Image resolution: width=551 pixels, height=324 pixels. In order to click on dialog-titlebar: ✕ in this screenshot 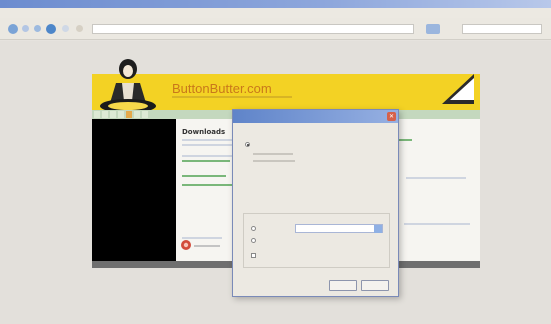, I will do `click(315, 116)`.